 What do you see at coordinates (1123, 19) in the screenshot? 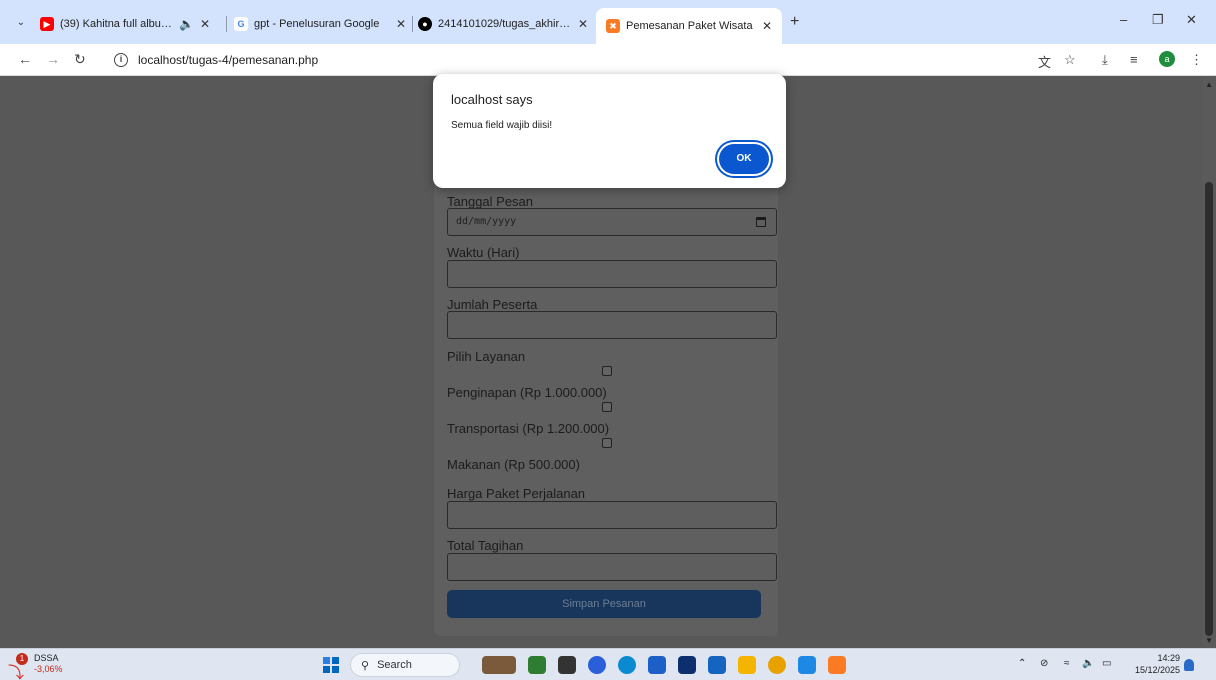
I see `minimize-icon: –` at bounding box center [1123, 19].